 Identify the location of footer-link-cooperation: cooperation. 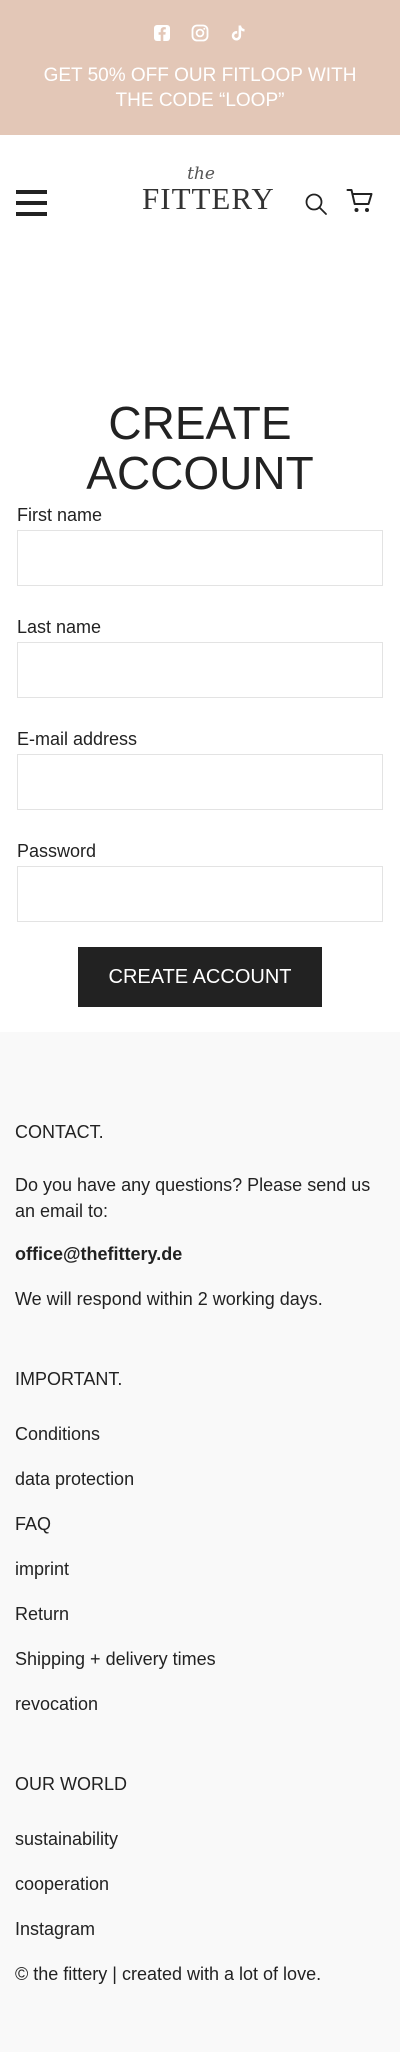
(62, 1884).